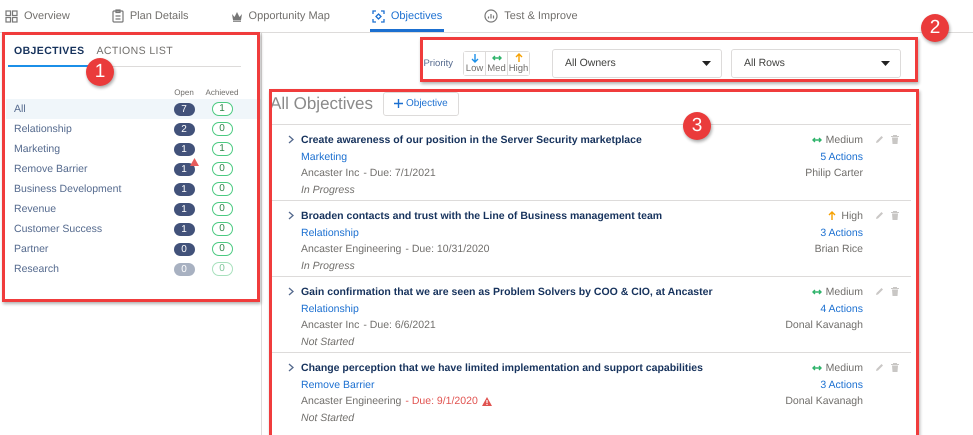 The image size is (973, 435). Describe the element at coordinates (118, 16) in the screenshot. I see `clipboard-icon` at that location.